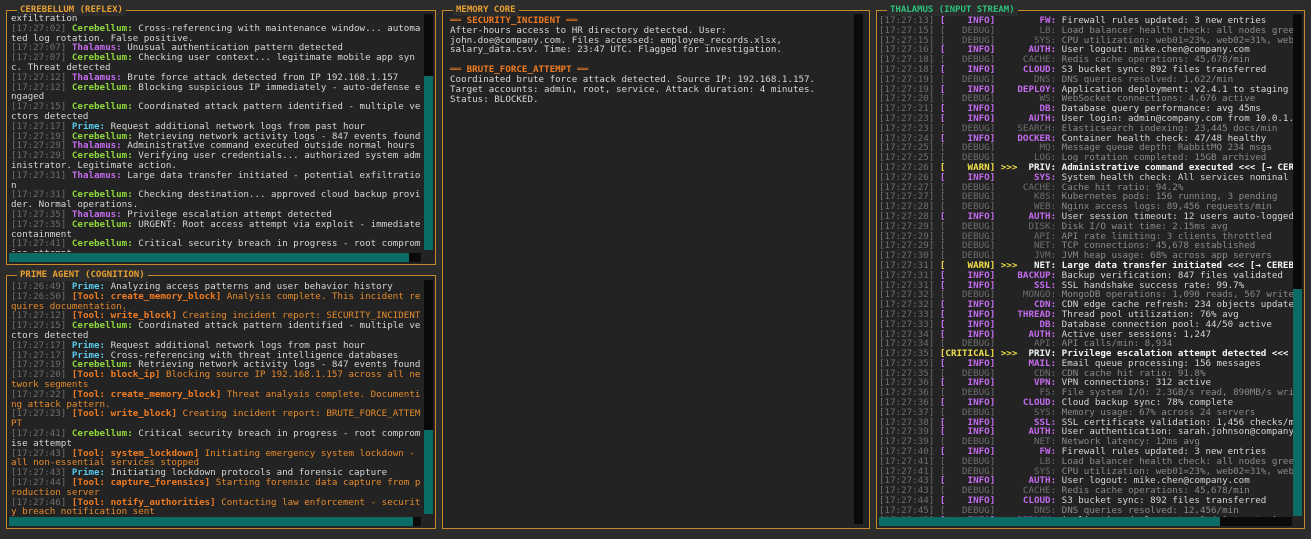 This screenshot has width=1311, height=539. I want to click on prime-hscroll-thumb, so click(211, 521).